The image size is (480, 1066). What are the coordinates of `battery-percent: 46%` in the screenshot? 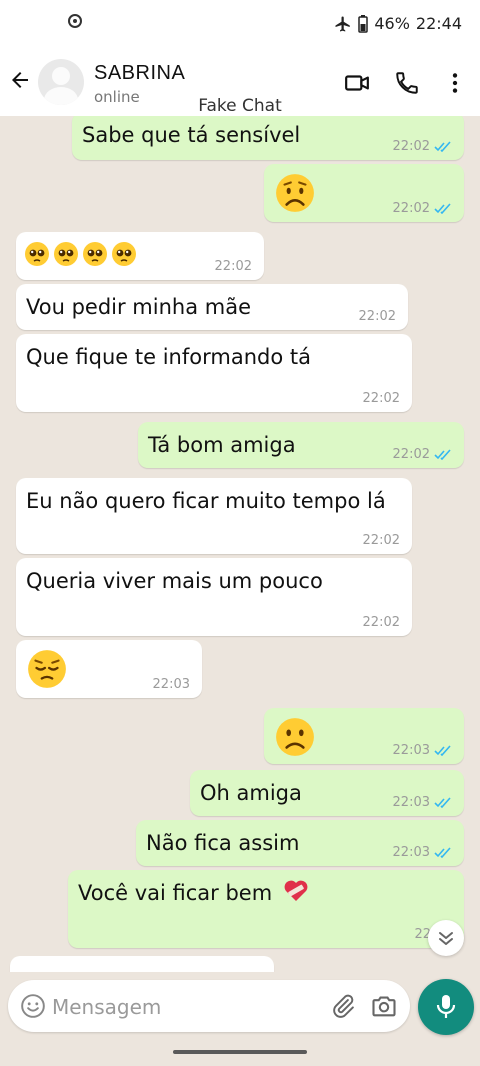 It's located at (392, 23).